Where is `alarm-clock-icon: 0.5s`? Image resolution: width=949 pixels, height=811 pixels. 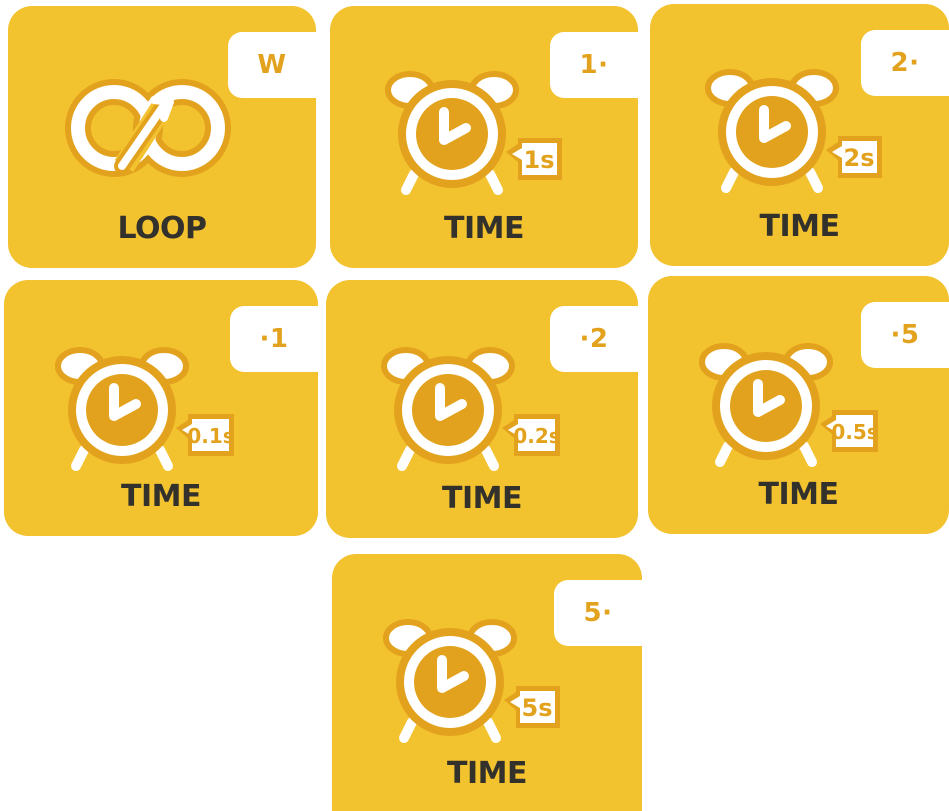
alarm-clock-icon: 0.5s is located at coordinates (788, 405).